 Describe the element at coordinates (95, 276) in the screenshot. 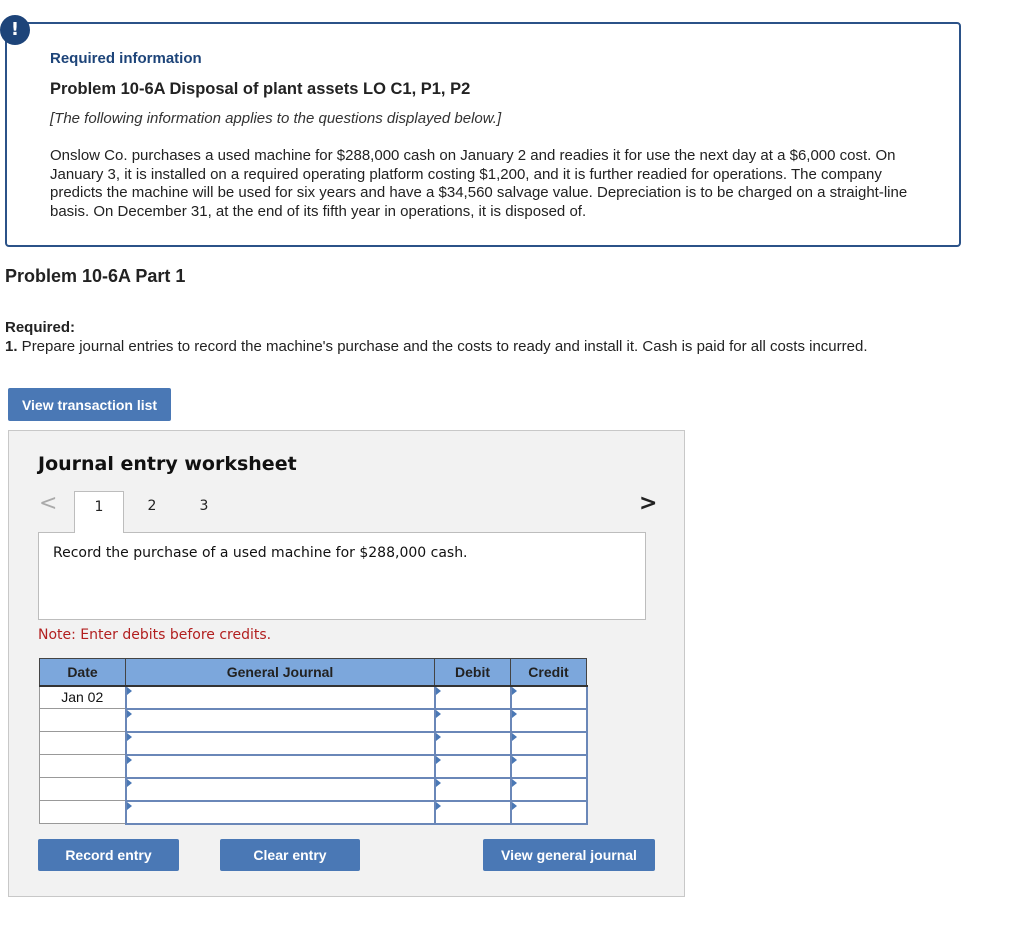

I see `part-title: Problem 10-6A Part 1` at that location.